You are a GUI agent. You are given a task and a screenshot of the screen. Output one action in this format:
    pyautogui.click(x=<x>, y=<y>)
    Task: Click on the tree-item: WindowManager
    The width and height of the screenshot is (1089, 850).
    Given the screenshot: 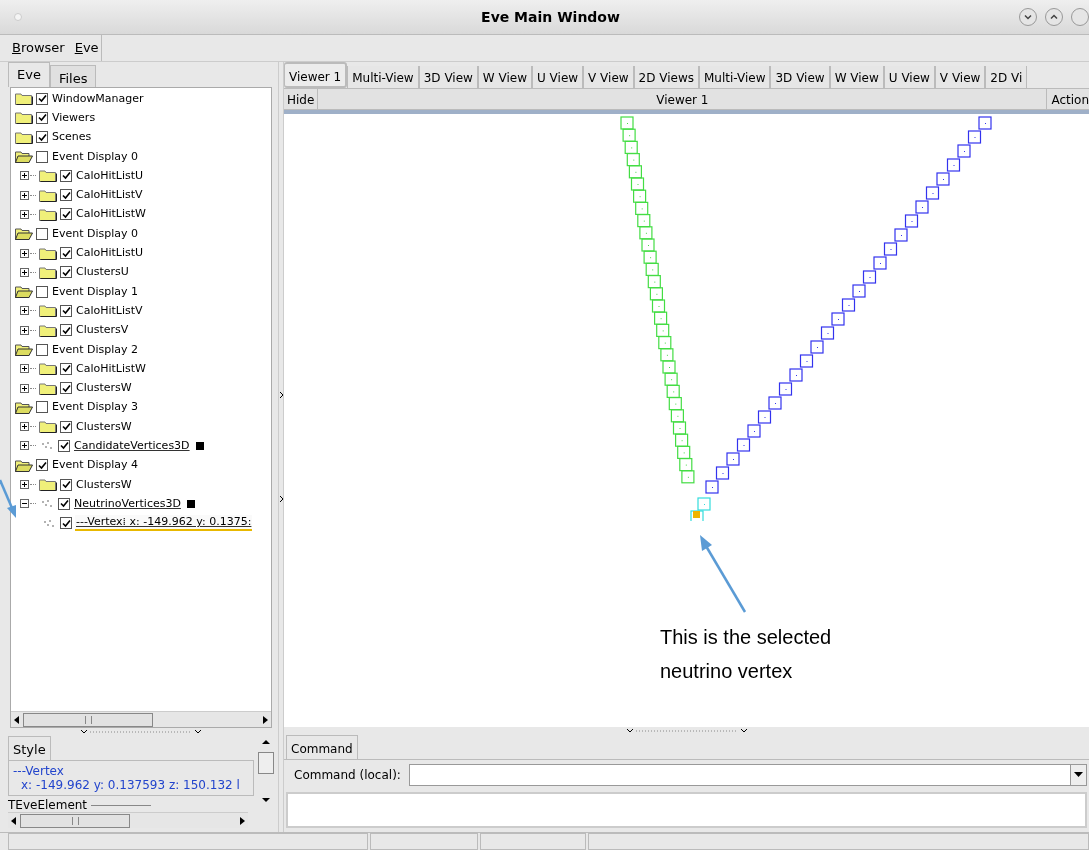 What is the action you would take?
    pyautogui.click(x=98, y=98)
    